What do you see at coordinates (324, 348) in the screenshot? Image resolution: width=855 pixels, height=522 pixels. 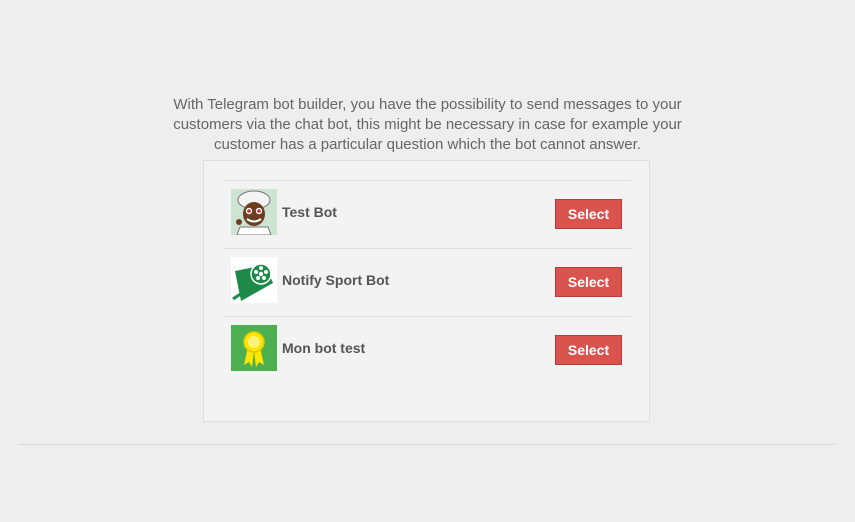 I see `bot-name: Mon bot test` at bounding box center [324, 348].